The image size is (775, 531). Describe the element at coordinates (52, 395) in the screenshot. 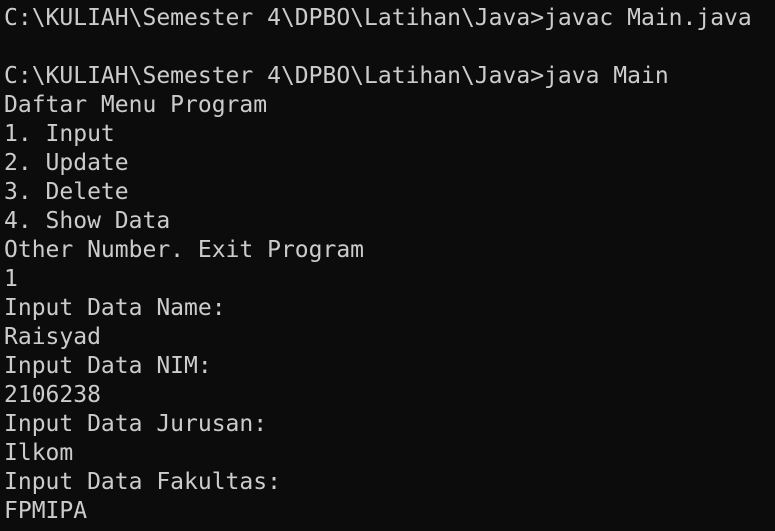

I see `user-input-nim: 2106238` at that location.